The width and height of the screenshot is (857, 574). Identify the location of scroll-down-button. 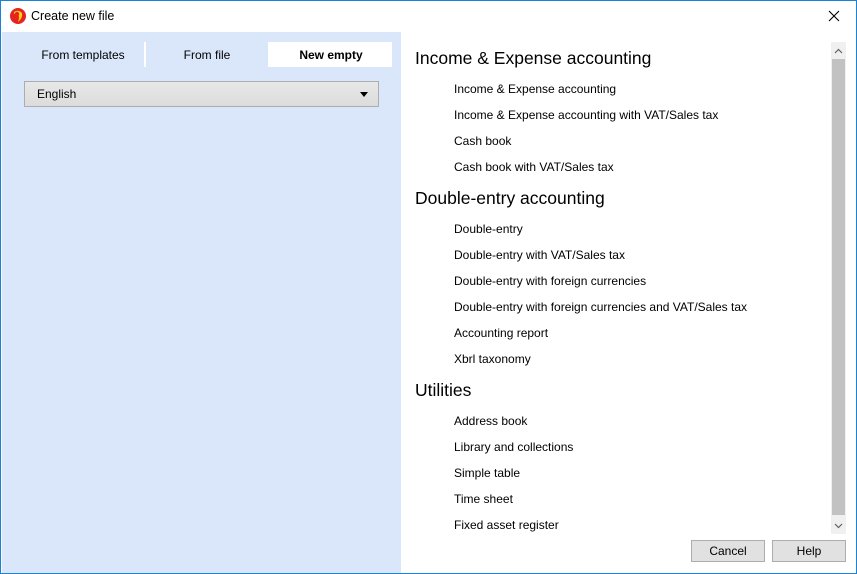
(838, 525).